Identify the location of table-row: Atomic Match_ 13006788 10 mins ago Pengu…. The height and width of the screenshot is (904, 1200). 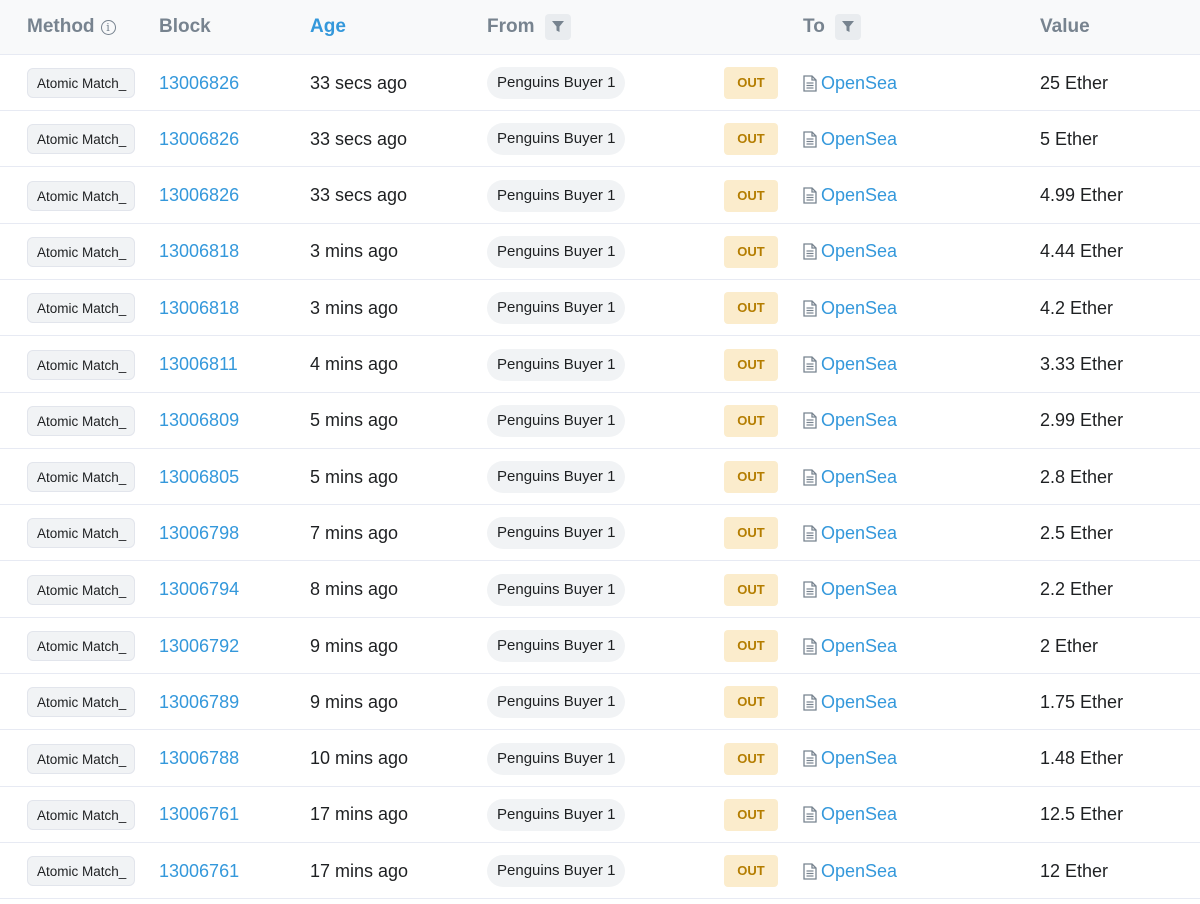
(600, 759).